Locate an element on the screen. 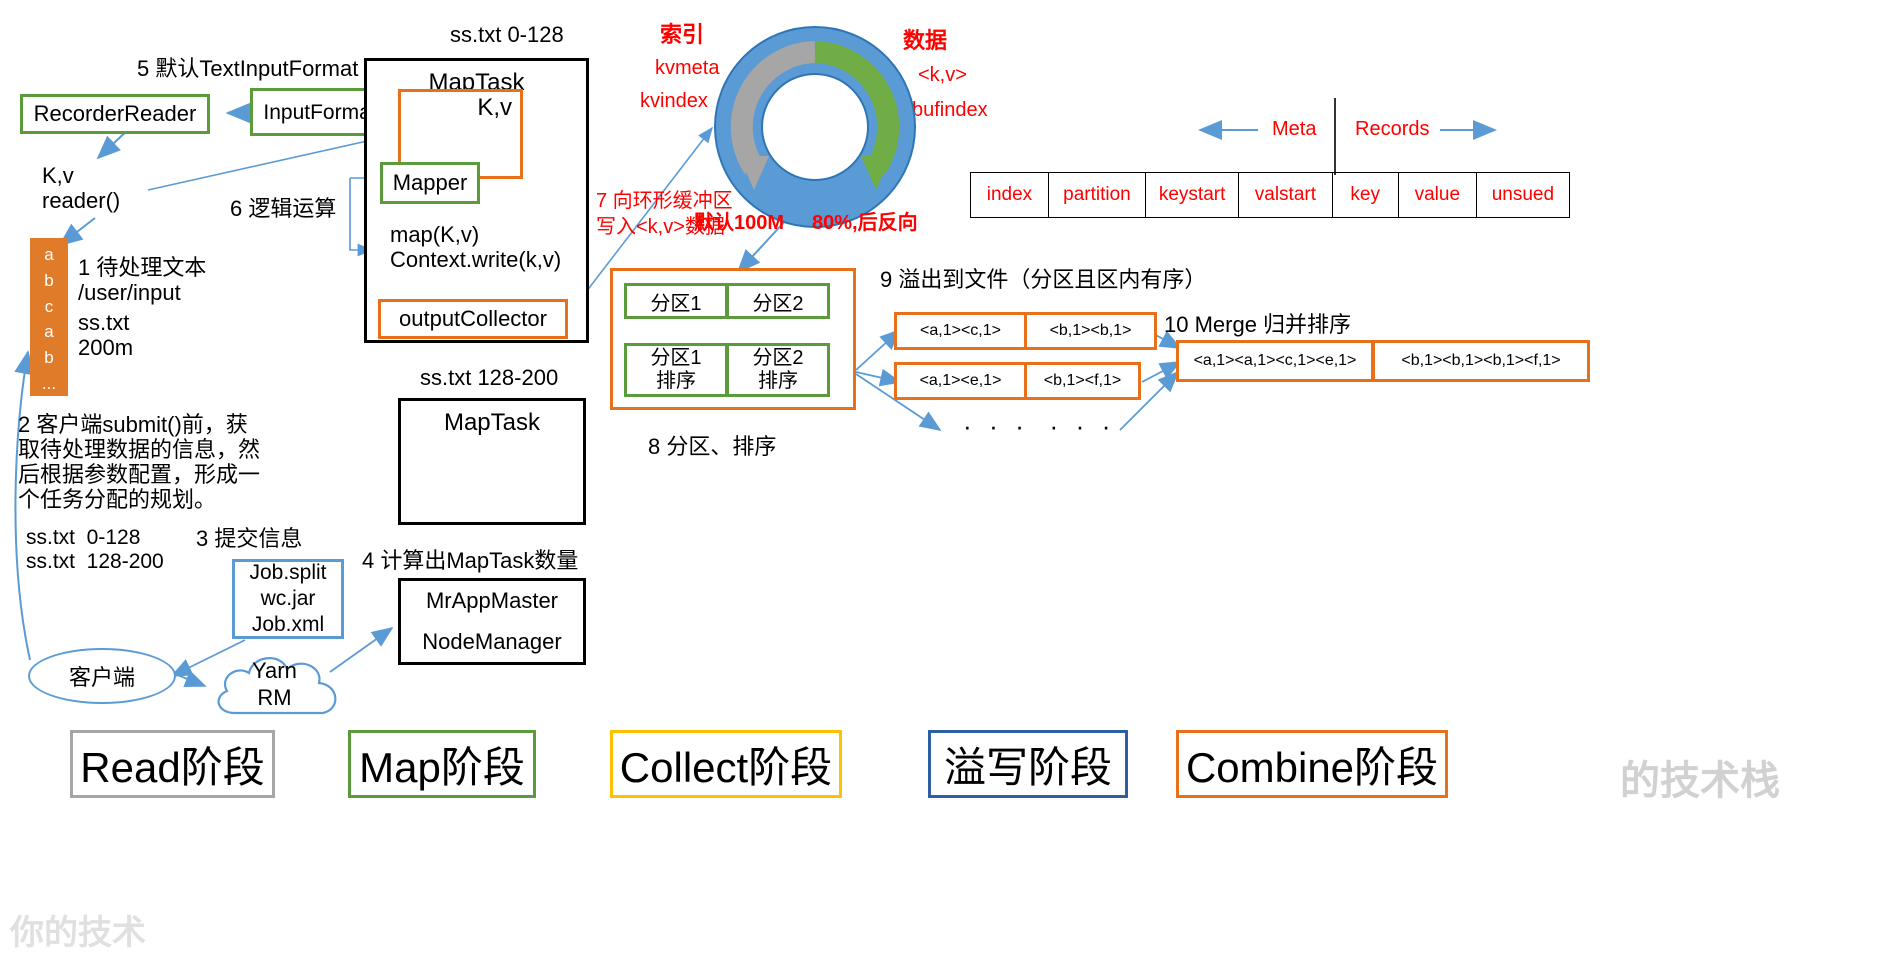 This screenshot has width=1890, height=965. ring-kv-label: <k,v> is located at coordinates (942, 75).